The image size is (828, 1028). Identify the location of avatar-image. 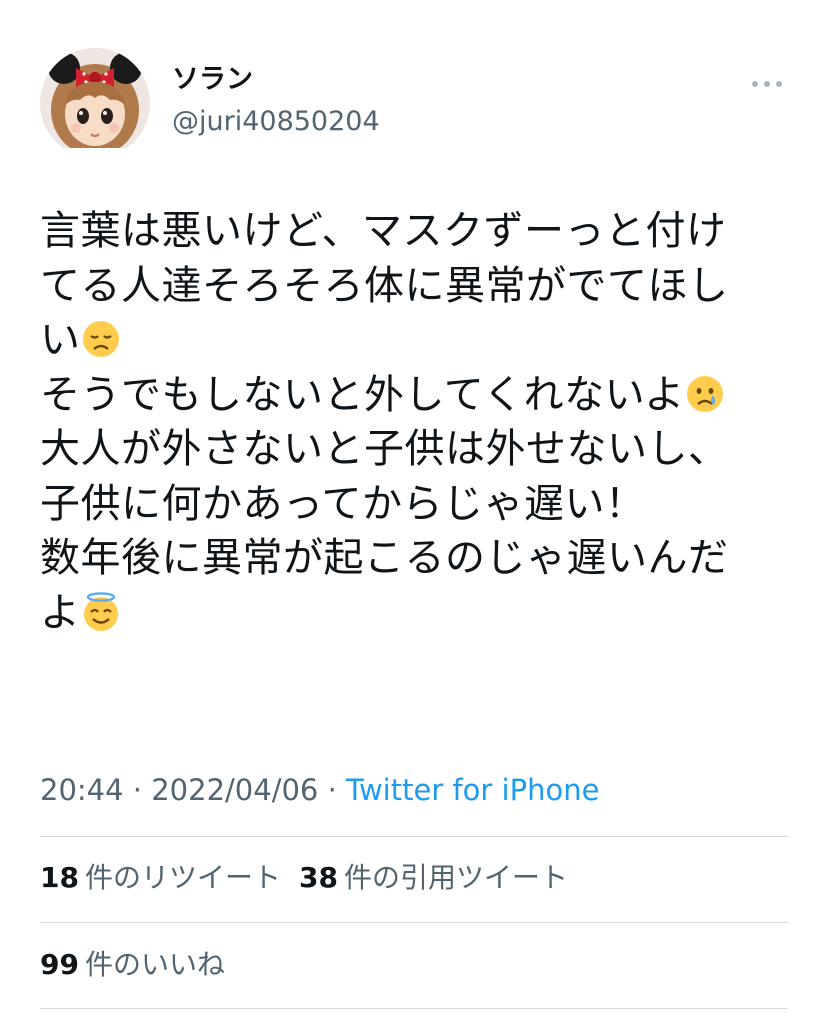
(95, 103).